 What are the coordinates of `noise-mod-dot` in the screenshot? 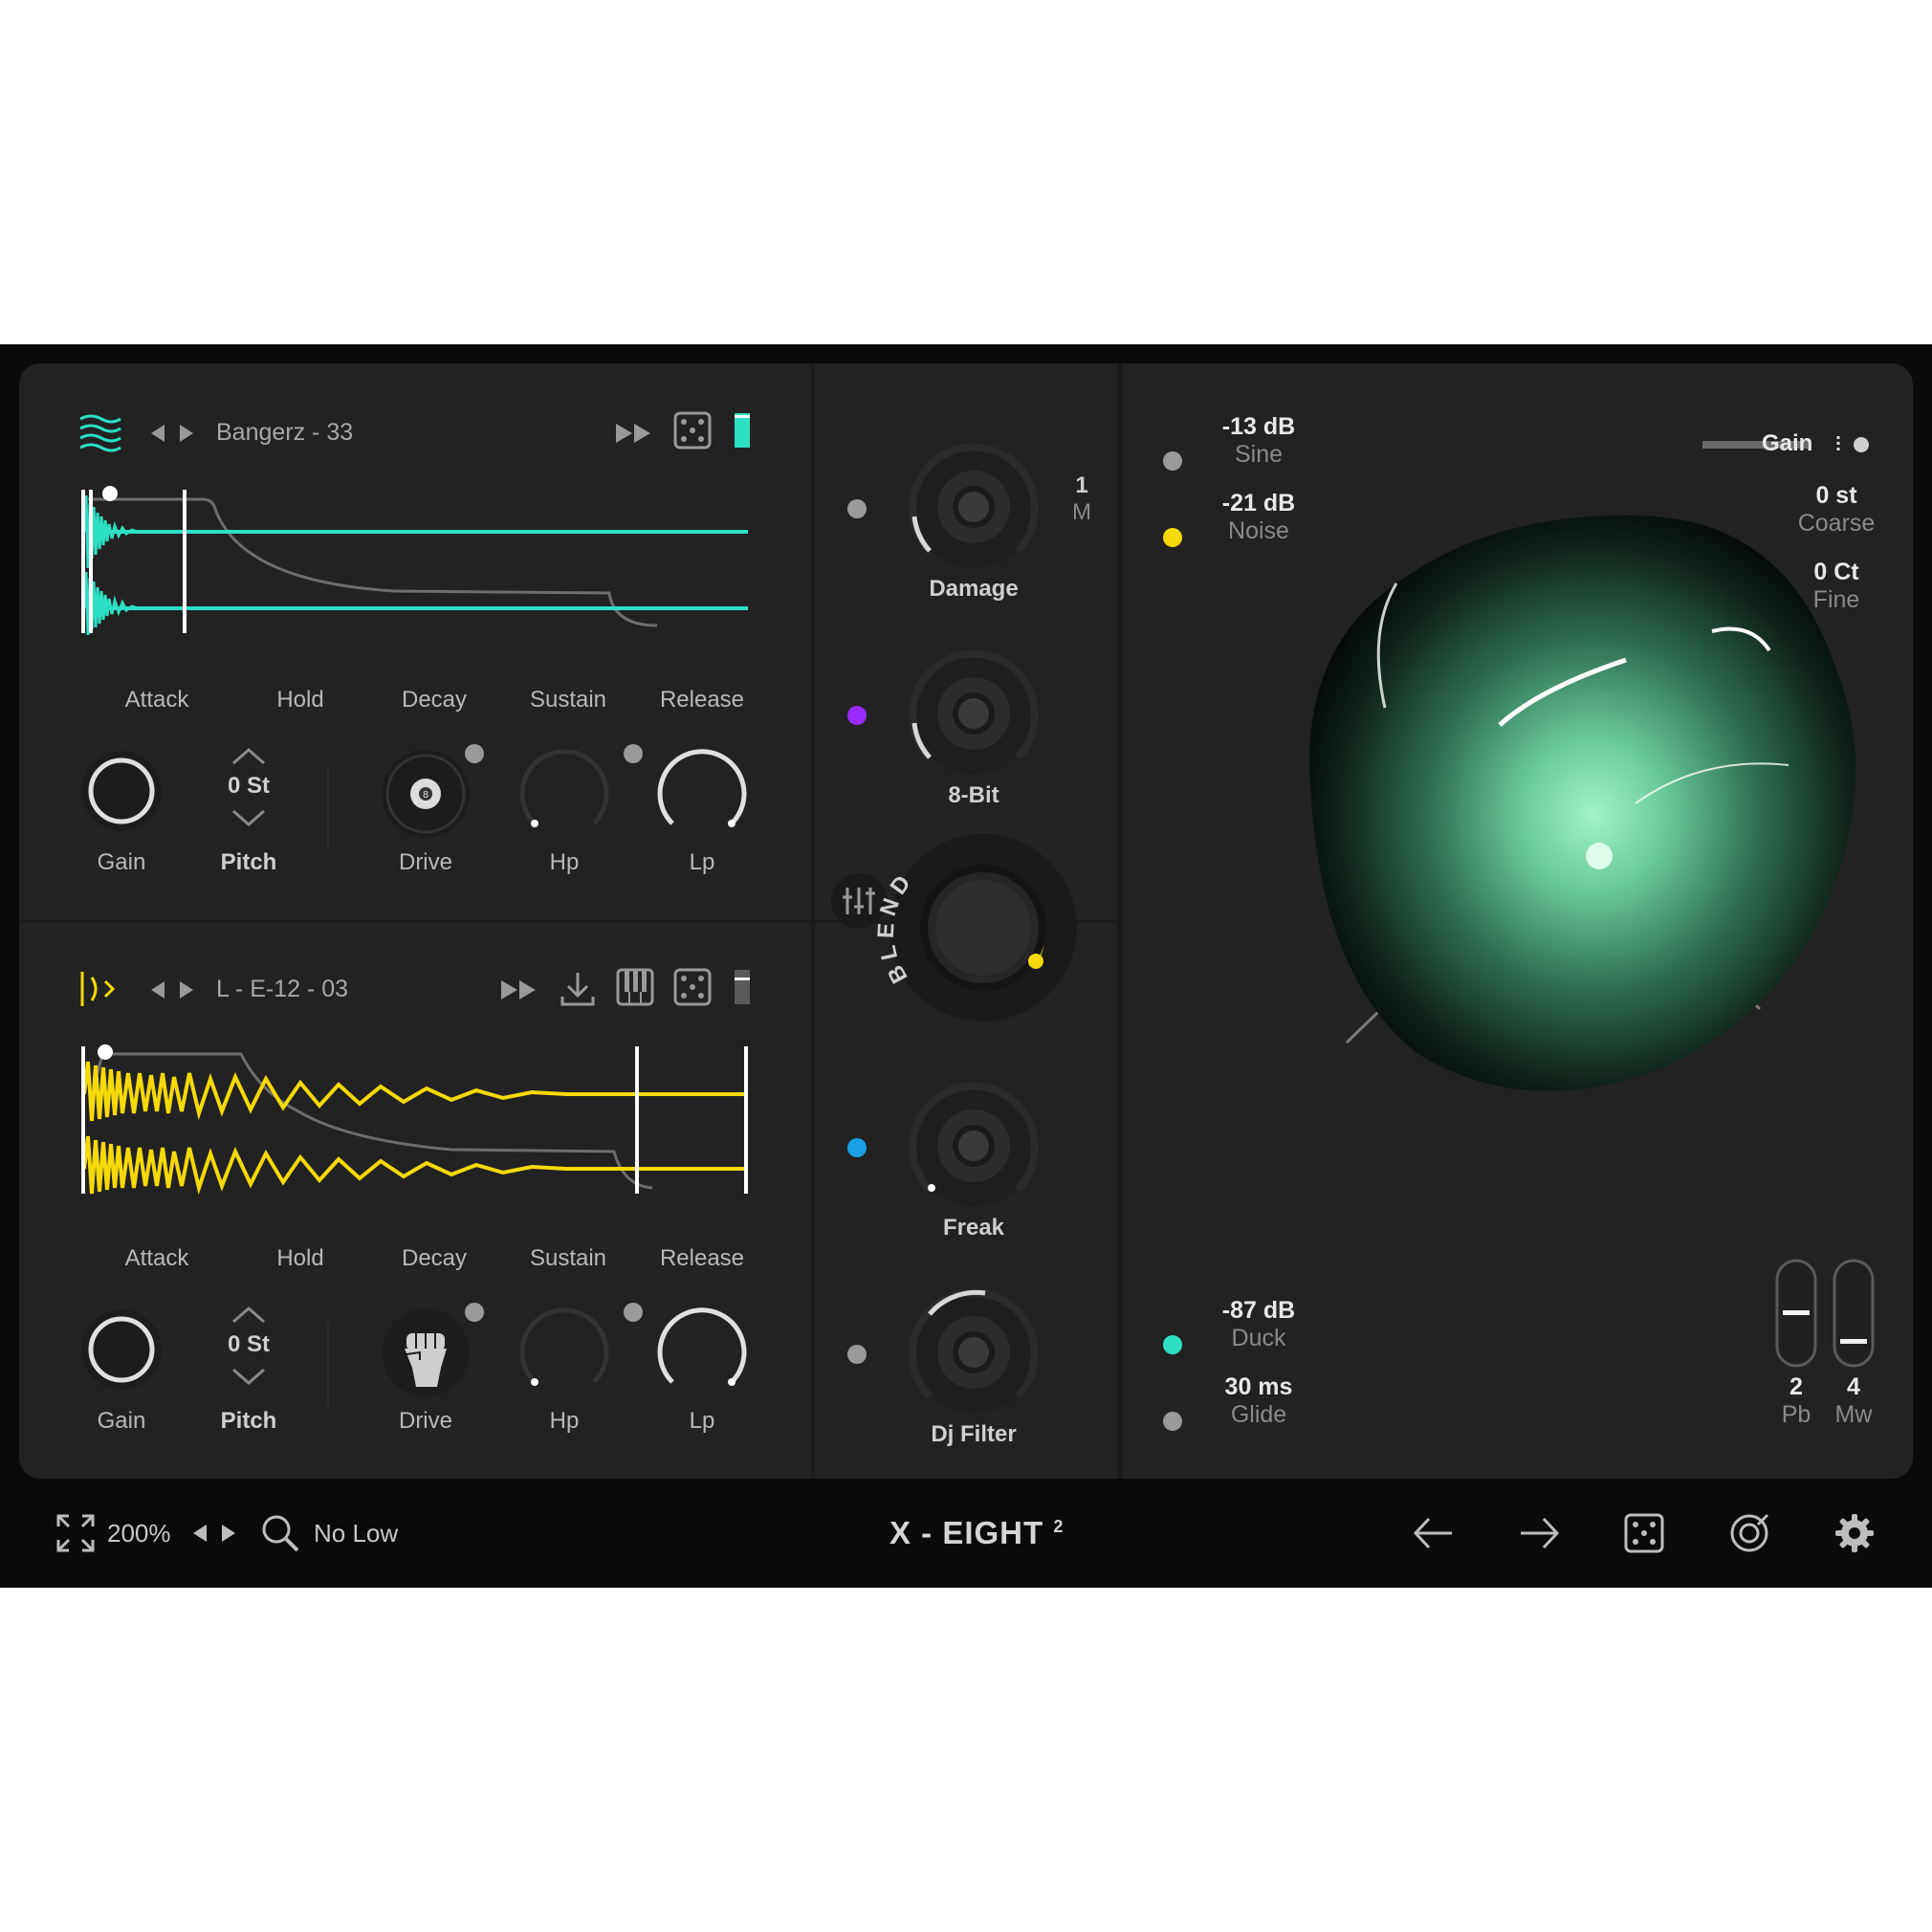 It's located at (1172, 537).